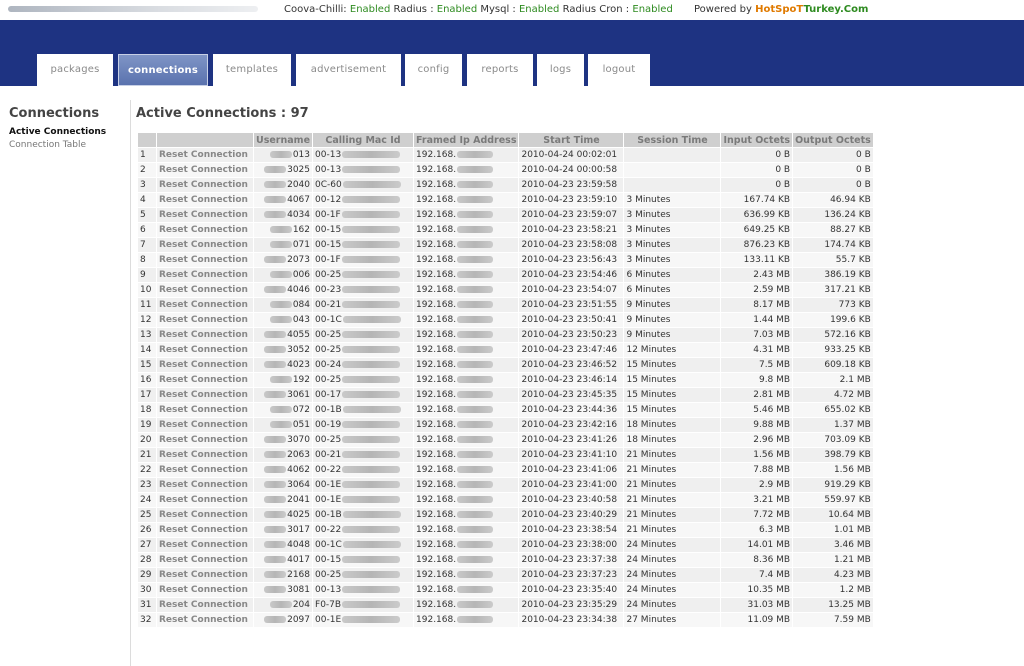 The width and height of the screenshot is (1024, 666). What do you see at coordinates (69, 132) in the screenshot?
I see `sidebar-item-active-connections: Active Connections` at bounding box center [69, 132].